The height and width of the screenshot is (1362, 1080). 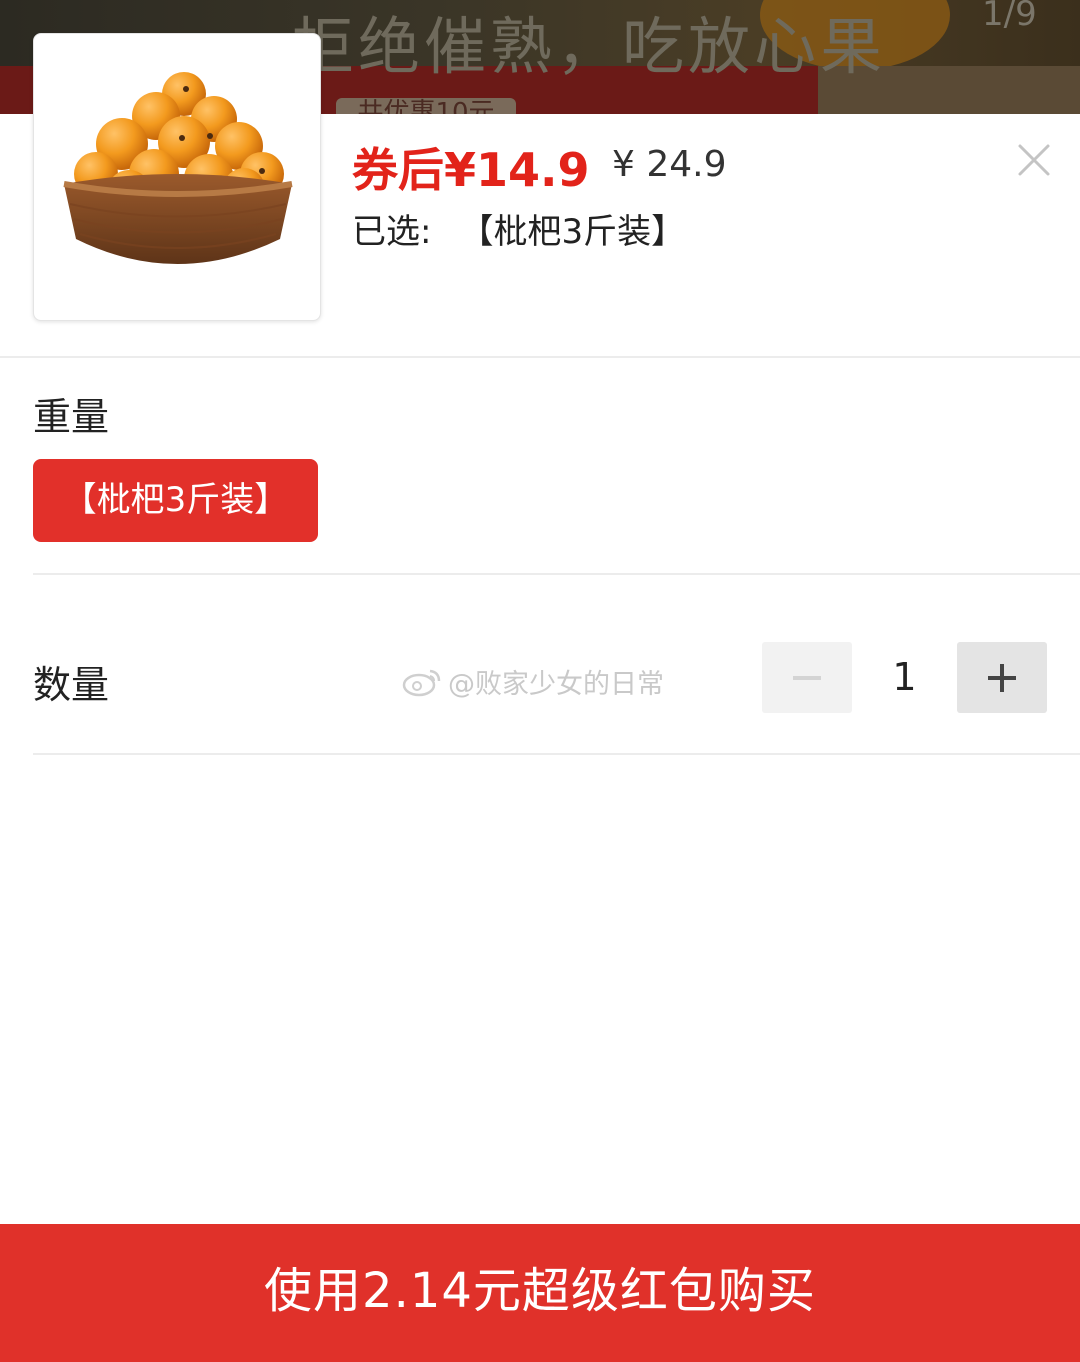 I want to click on banner-discount-tag: 共优惠10元, so click(x=426, y=106).